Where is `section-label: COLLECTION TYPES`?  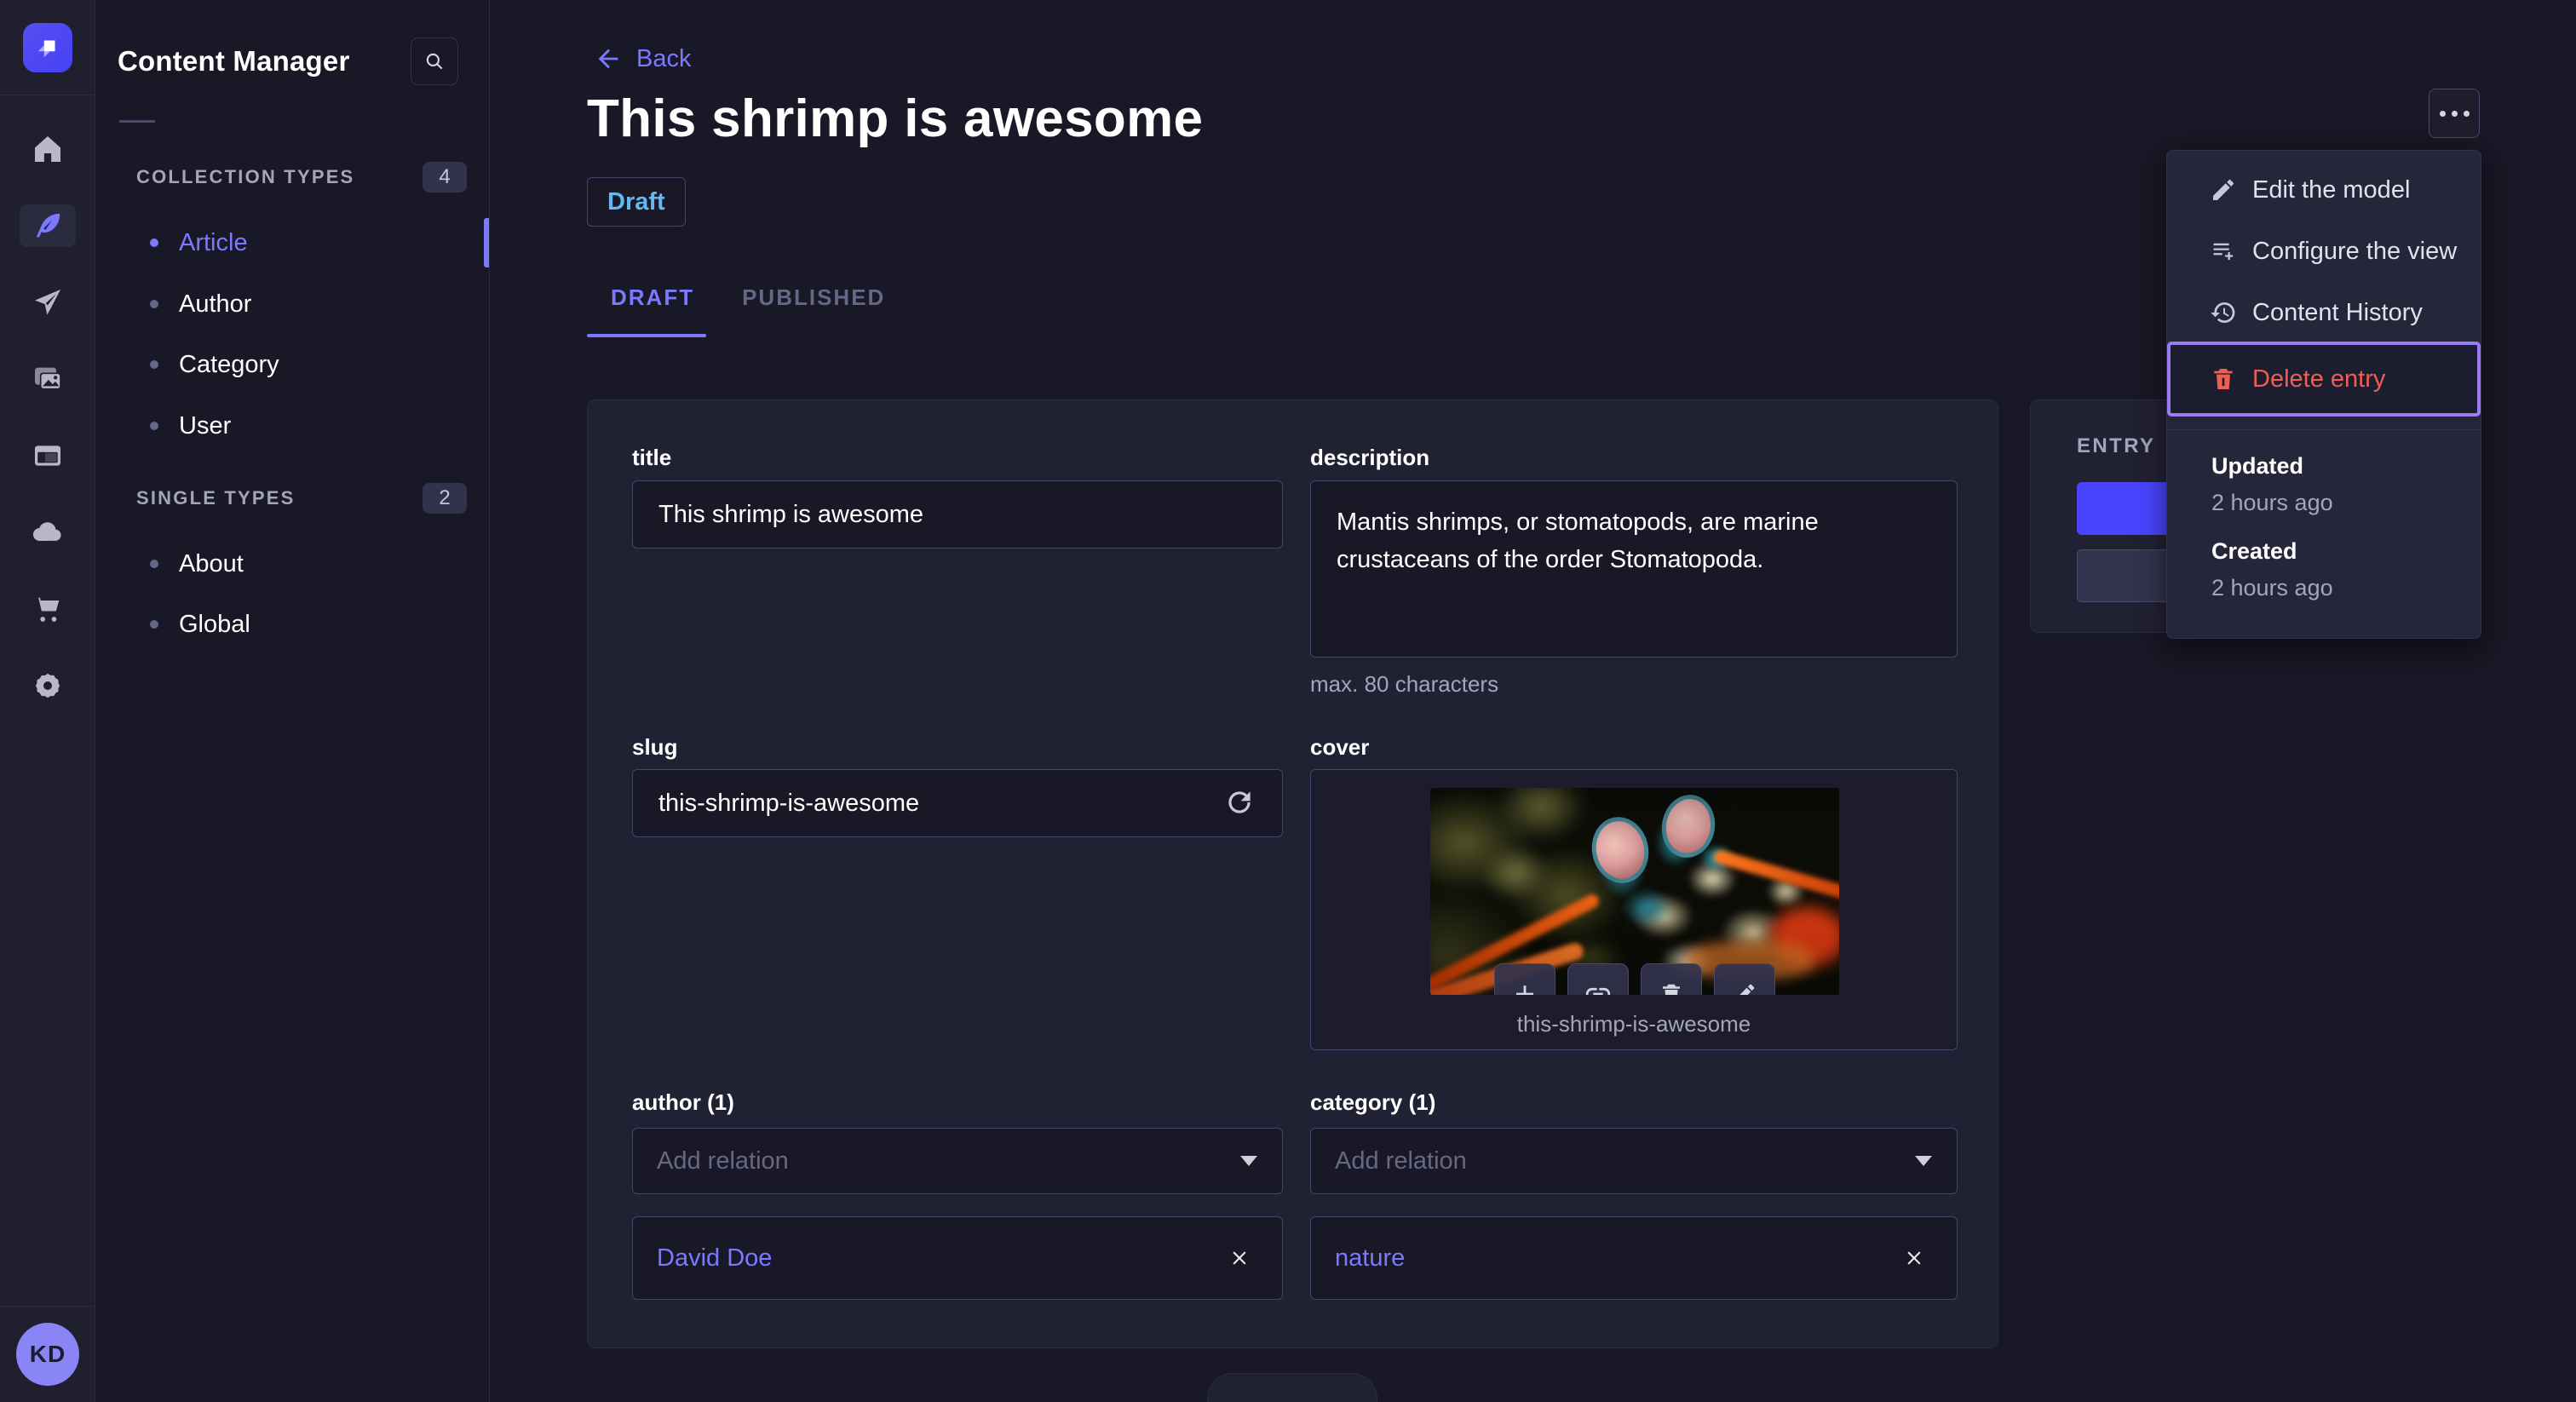 section-label: COLLECTION TYPES is located at coordinates (246, 176).